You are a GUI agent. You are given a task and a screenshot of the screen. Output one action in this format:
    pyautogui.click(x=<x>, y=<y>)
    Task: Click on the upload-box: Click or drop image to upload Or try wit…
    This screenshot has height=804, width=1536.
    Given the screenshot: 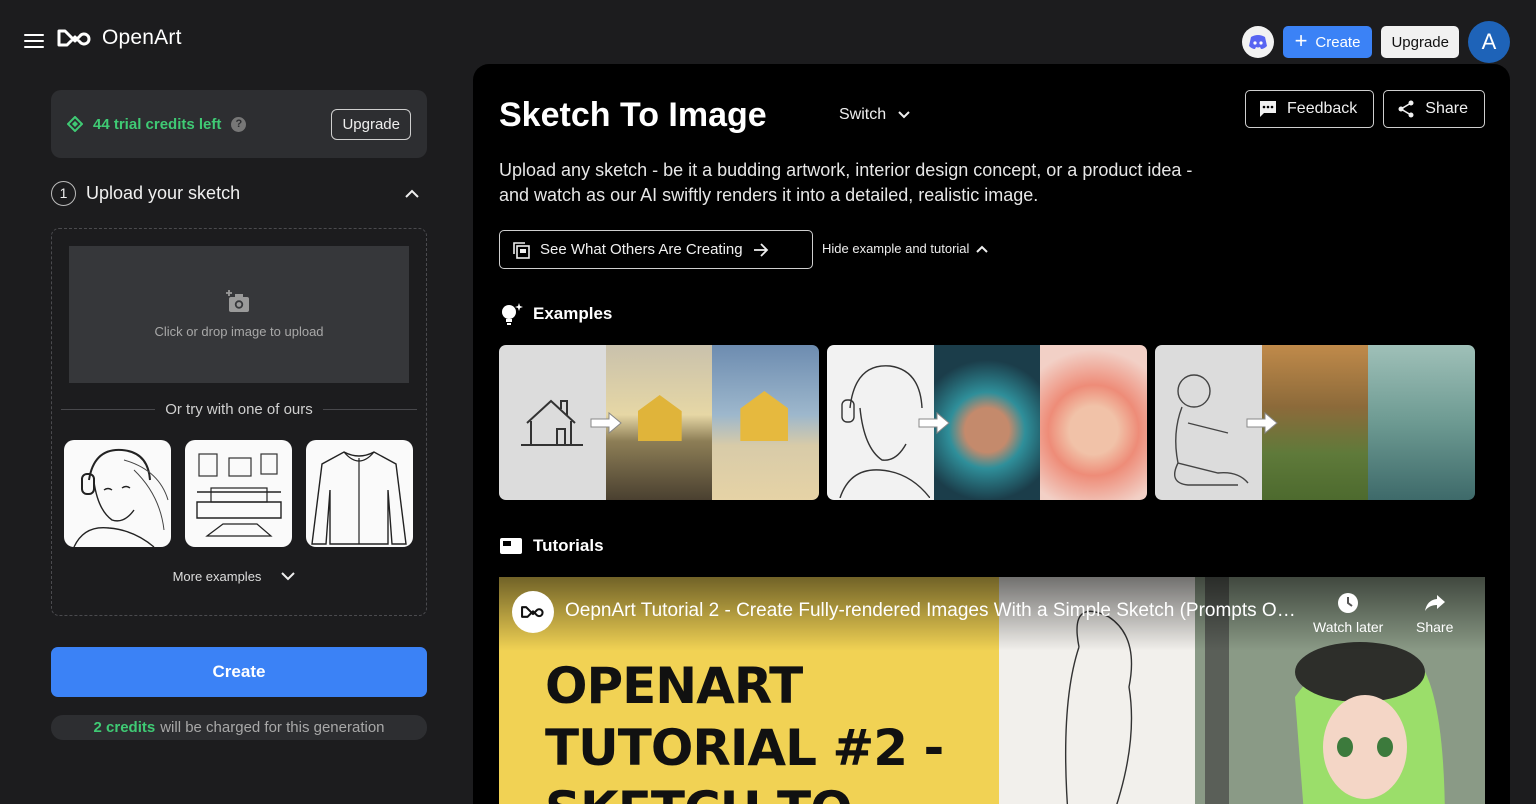 What is the action you would take?
    pyautogui.click(x=239, y=422)
    